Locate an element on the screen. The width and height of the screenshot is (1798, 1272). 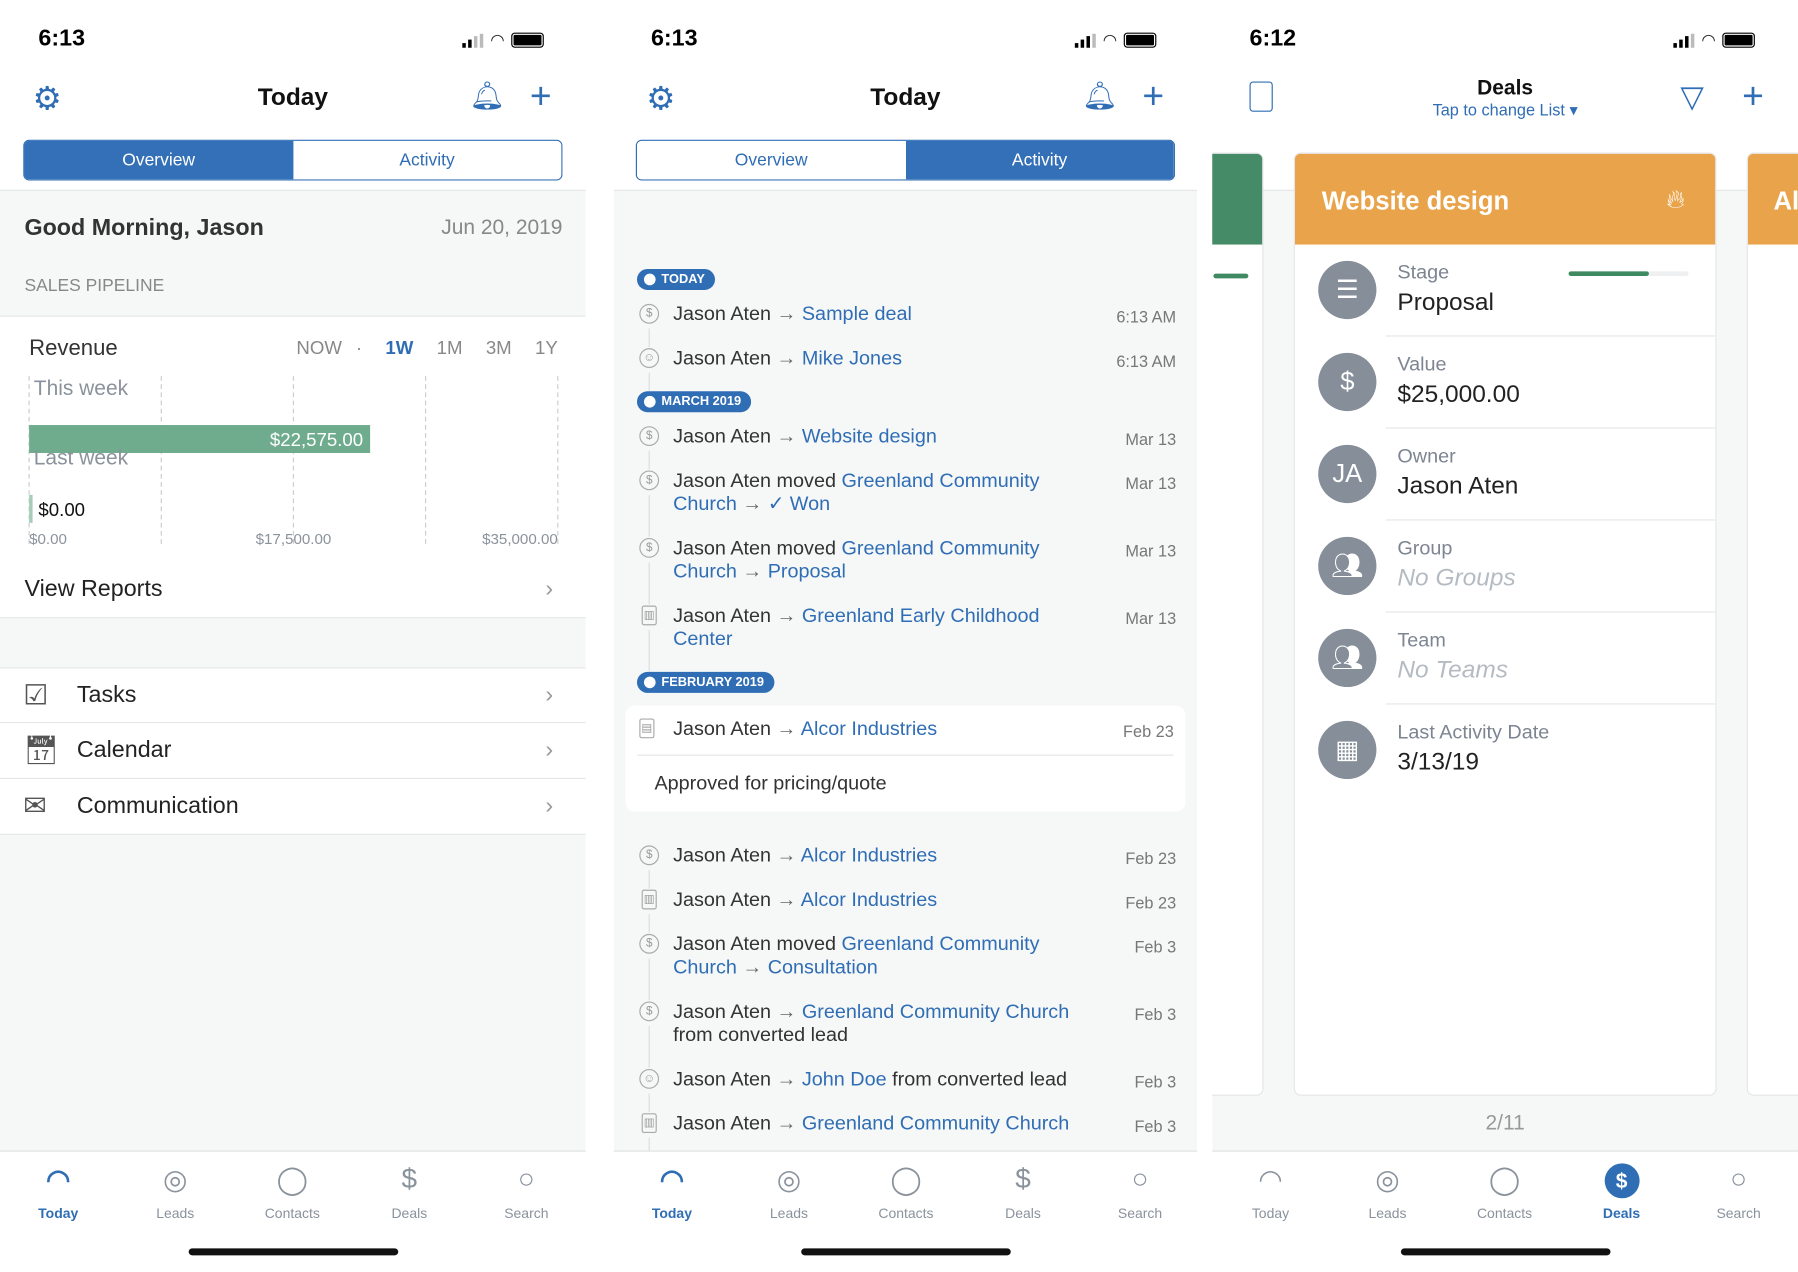
activity-link: Mike Jones is located at coordinates (852, 358).